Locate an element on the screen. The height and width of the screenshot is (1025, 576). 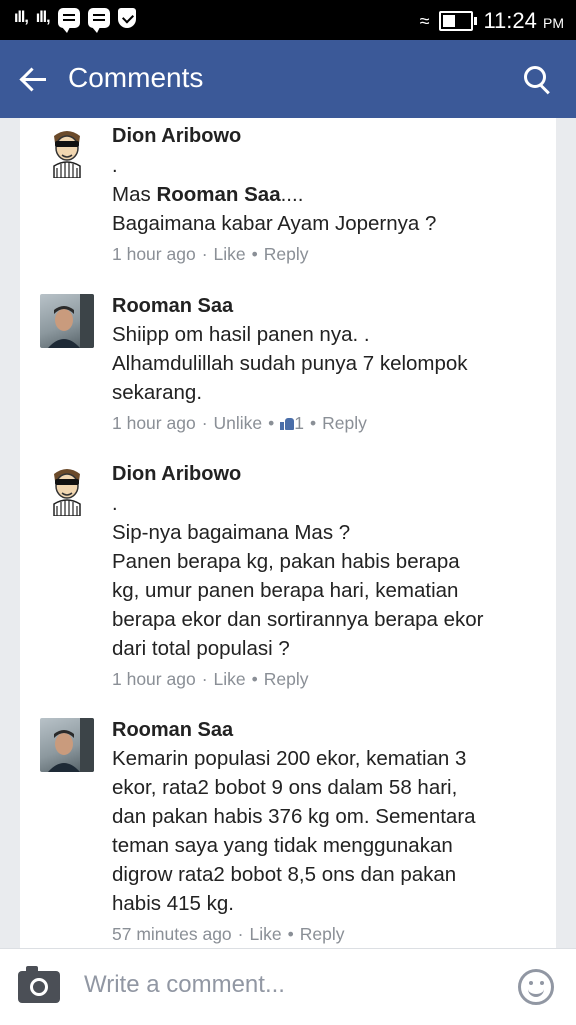
camera-icon is located at coordinates (39, 984).